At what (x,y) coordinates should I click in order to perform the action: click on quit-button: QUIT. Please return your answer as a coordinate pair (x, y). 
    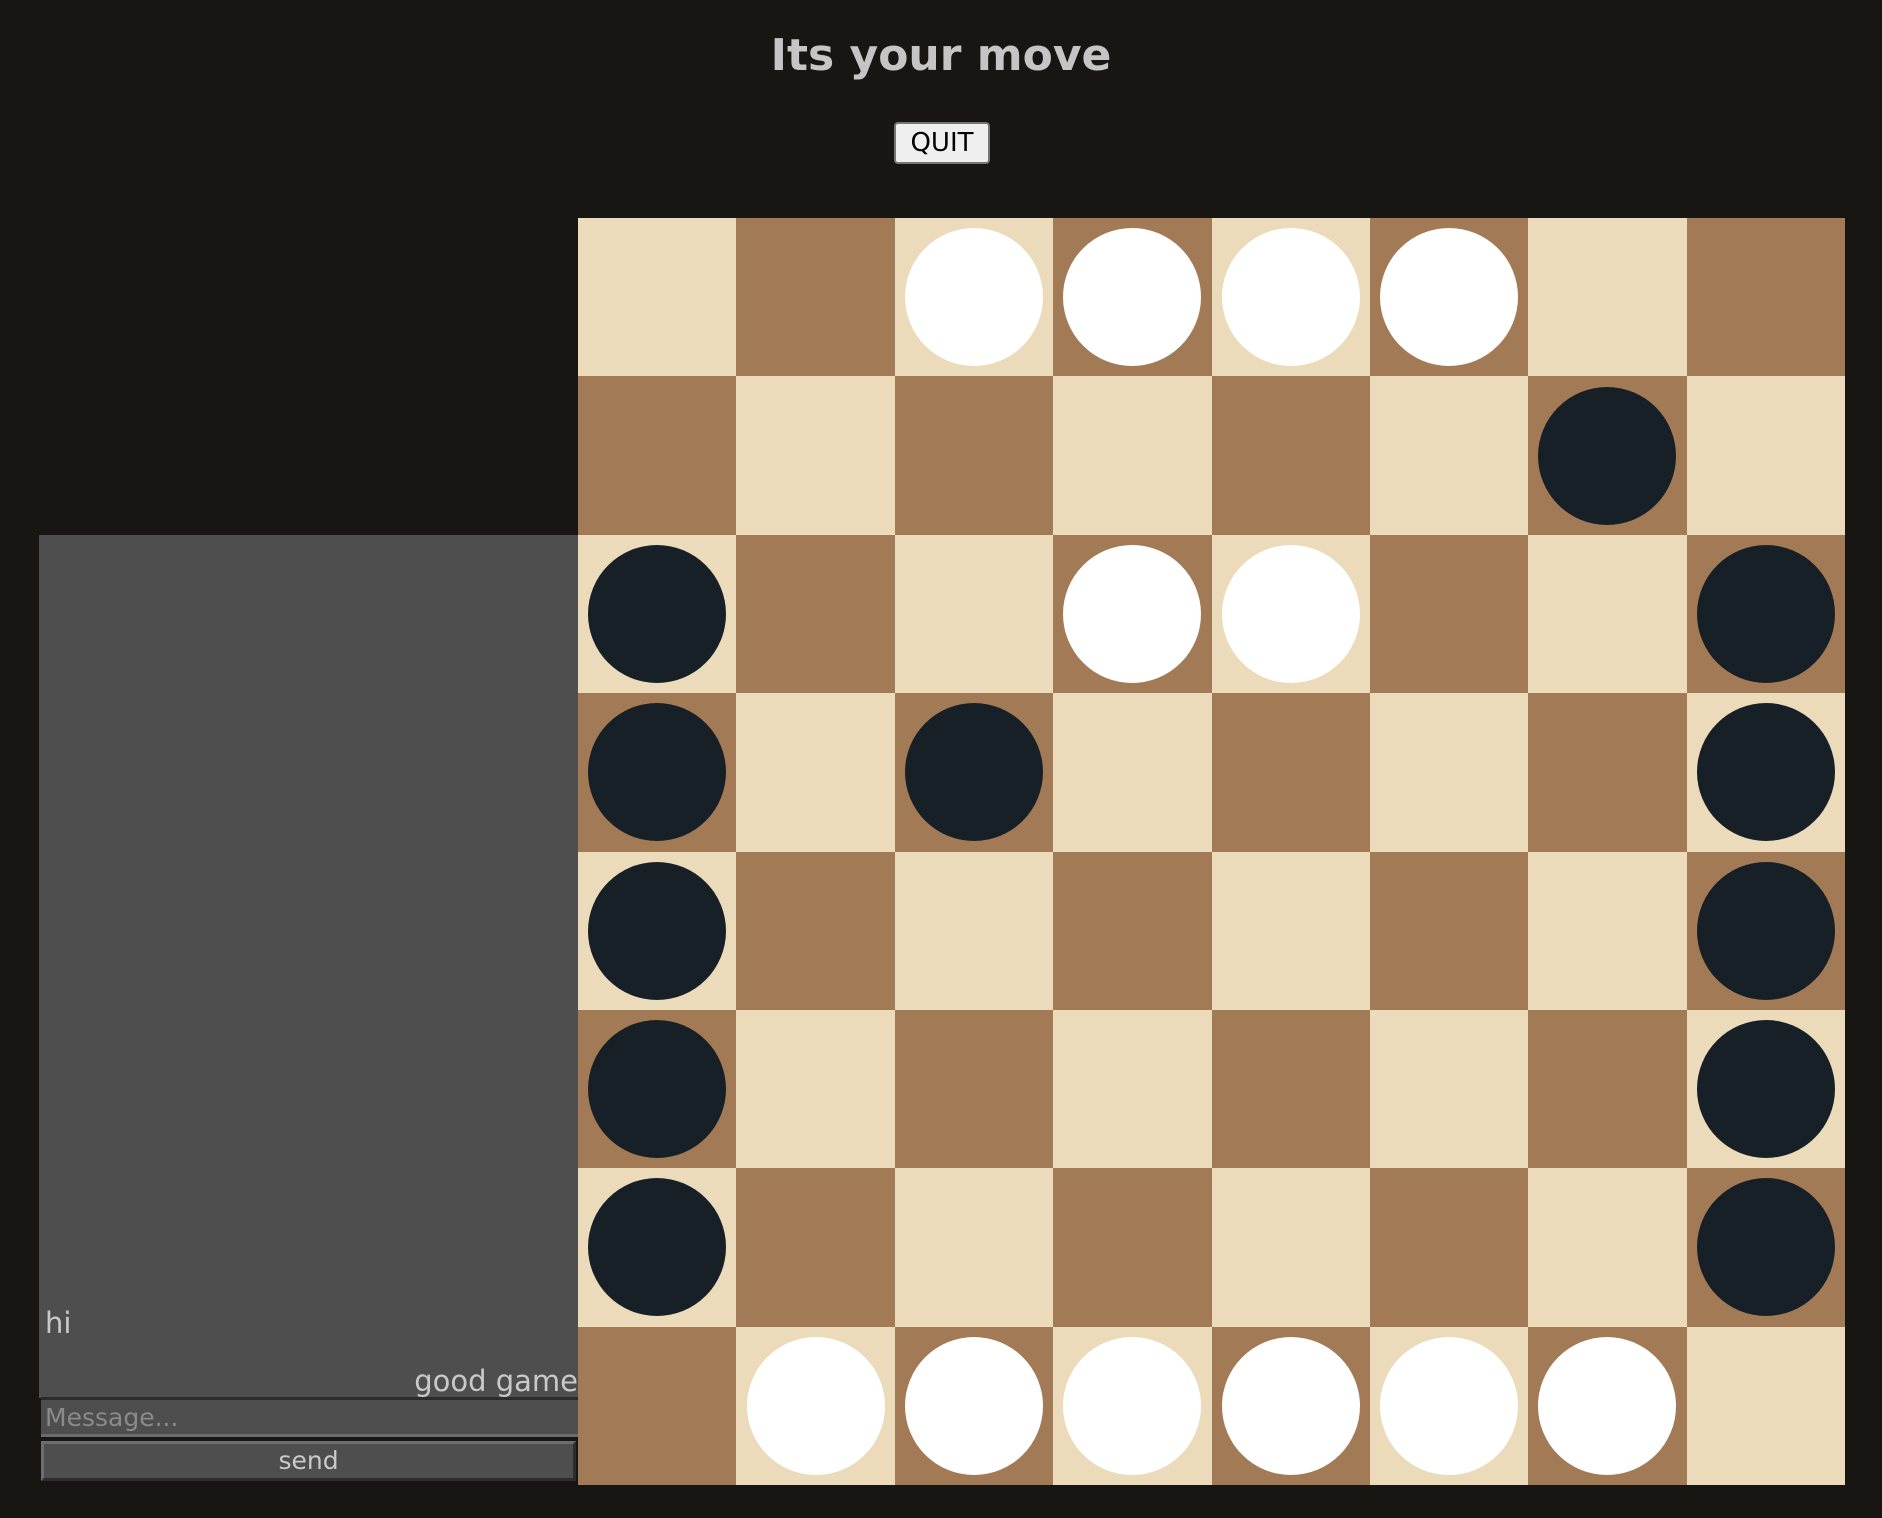
    Looking at the image, I should click on (942, 143).